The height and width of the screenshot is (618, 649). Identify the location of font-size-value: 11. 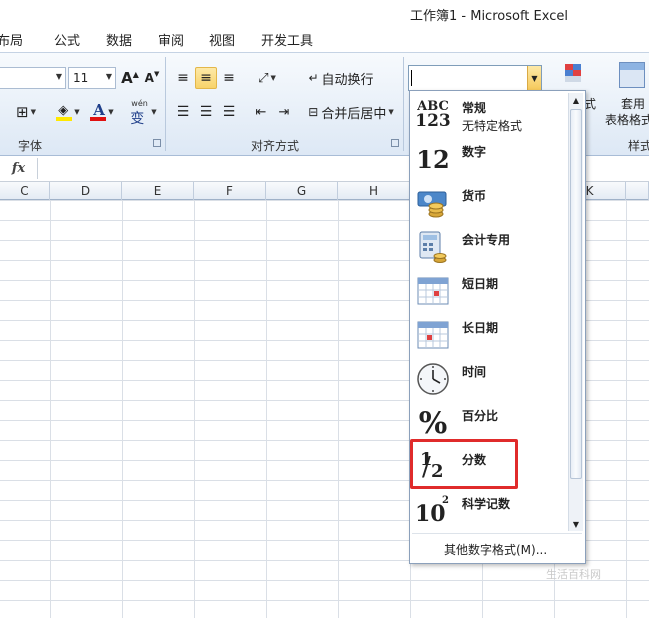
(81, 78).